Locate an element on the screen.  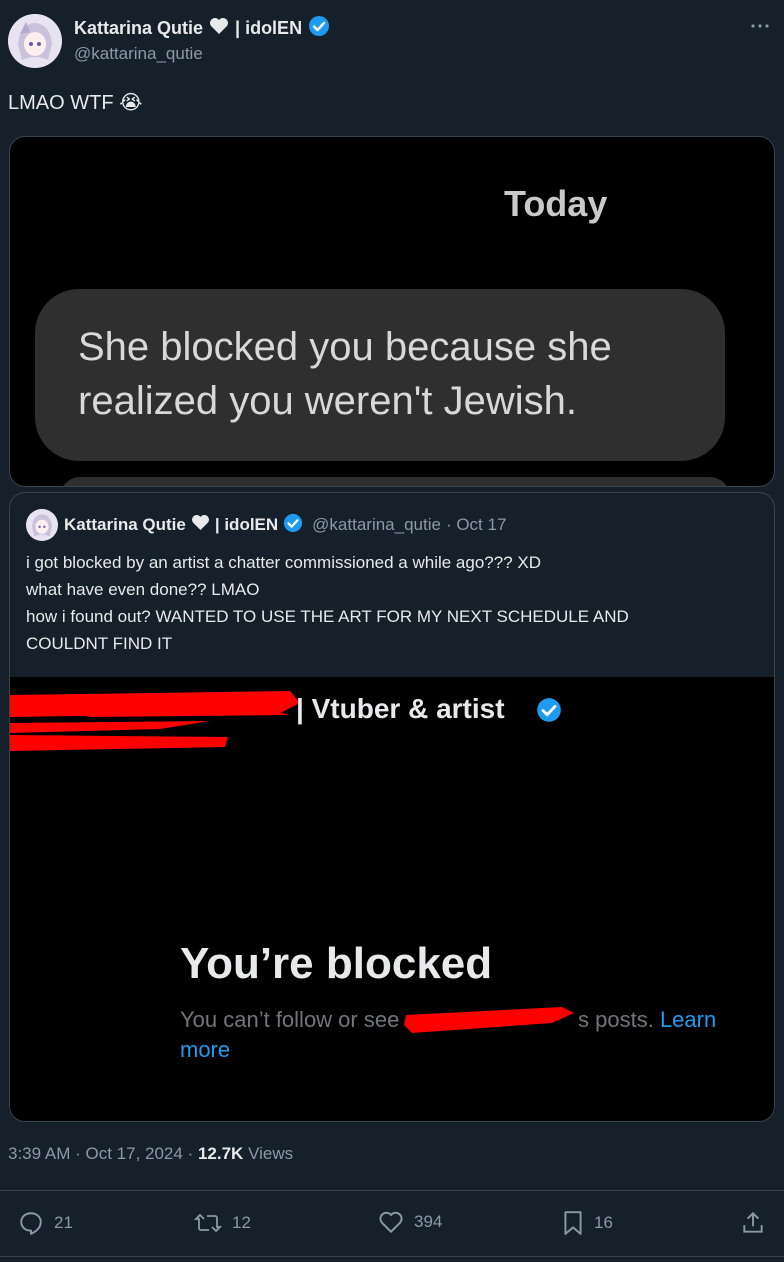
quoted-text-line-4: COULDNT FIND IT is located at coordinates (99, 643).